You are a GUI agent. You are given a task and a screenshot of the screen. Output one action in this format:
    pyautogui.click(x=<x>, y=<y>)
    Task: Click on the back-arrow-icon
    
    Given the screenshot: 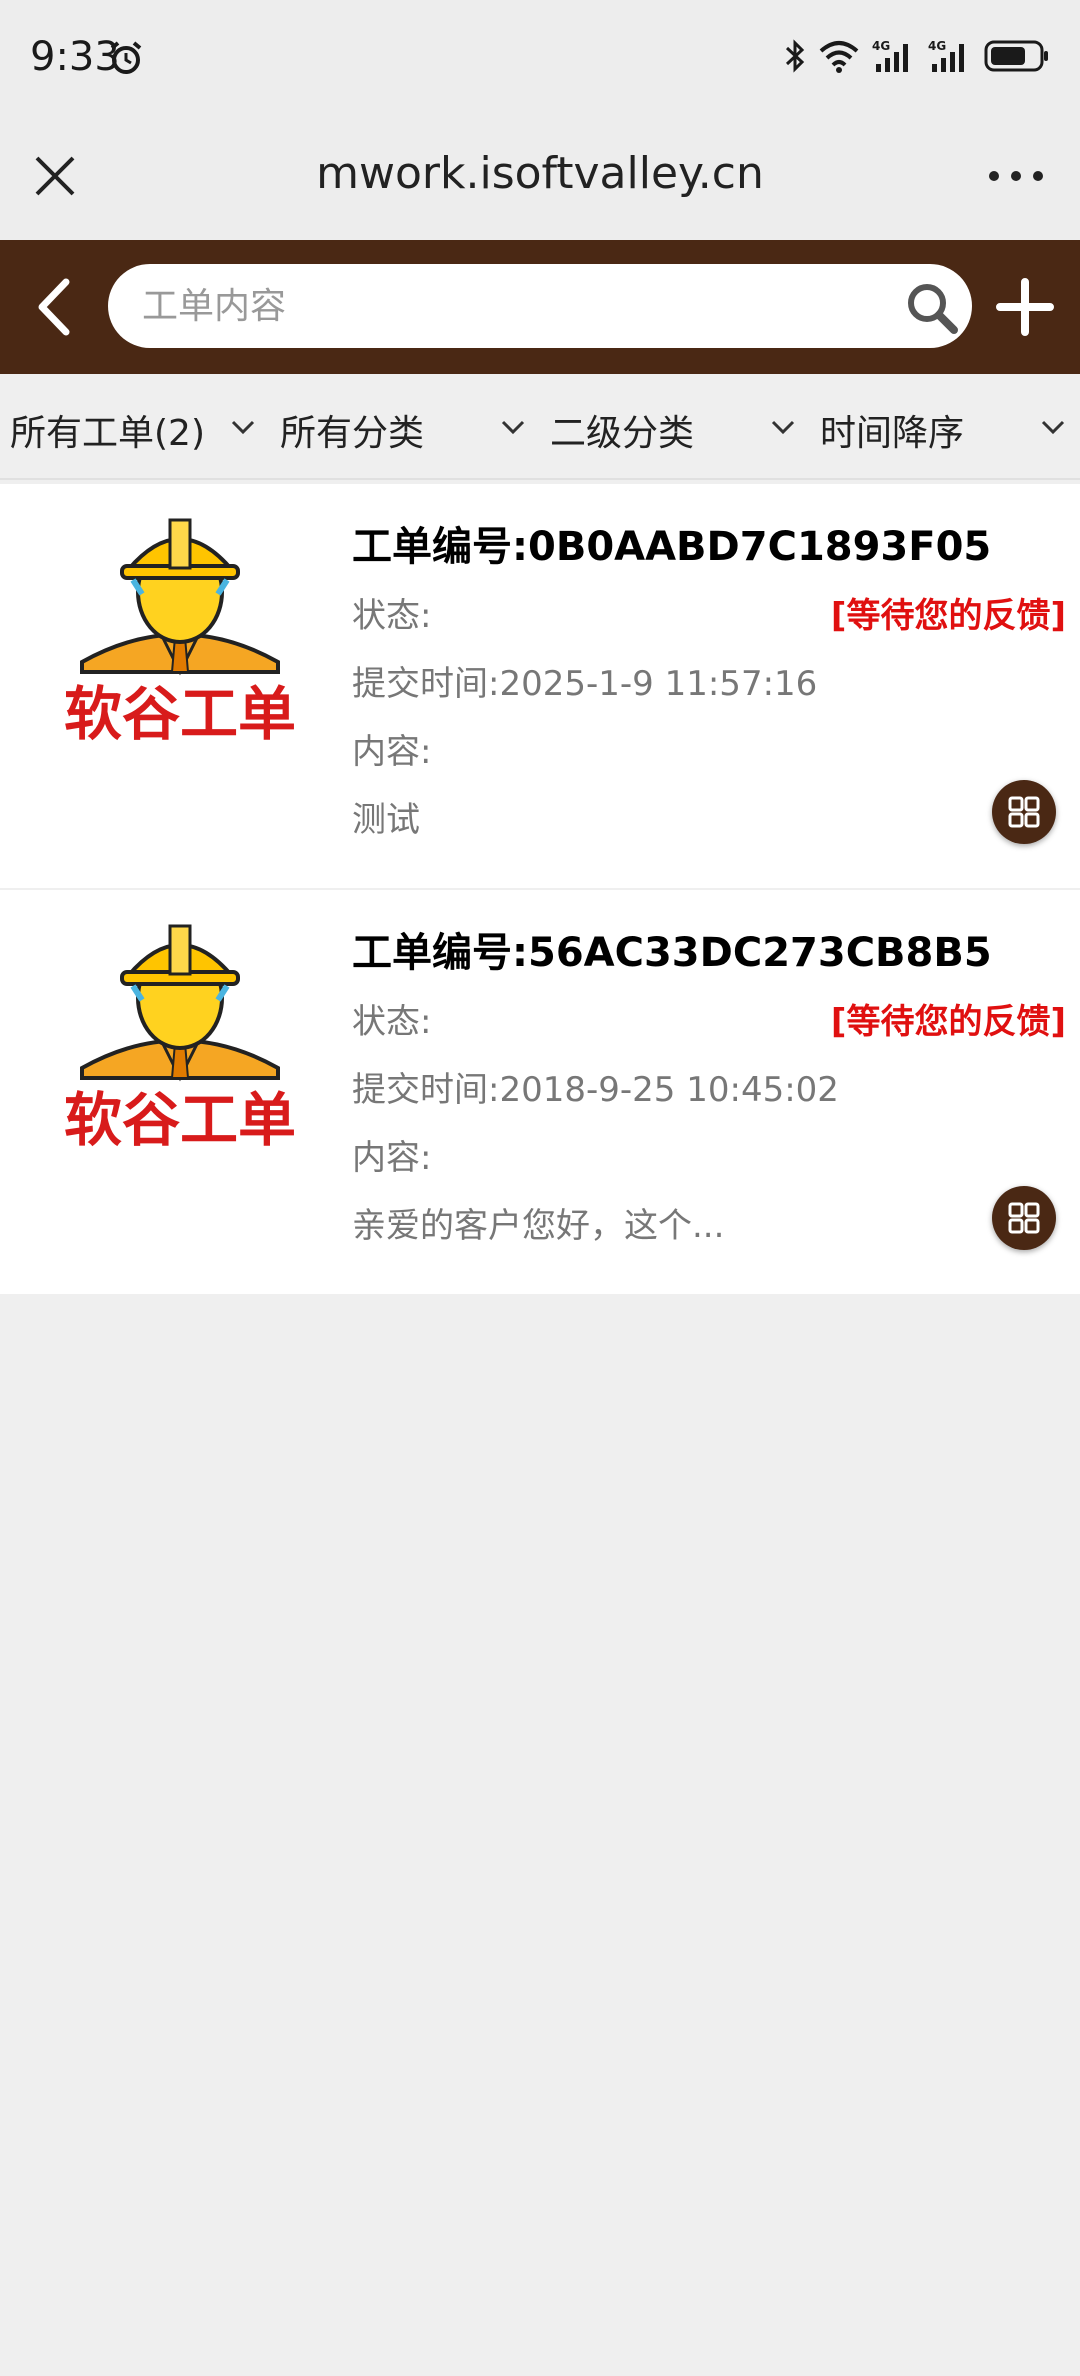 What is the action you would take?
    pyautogui.click(x=55, y=307)
    